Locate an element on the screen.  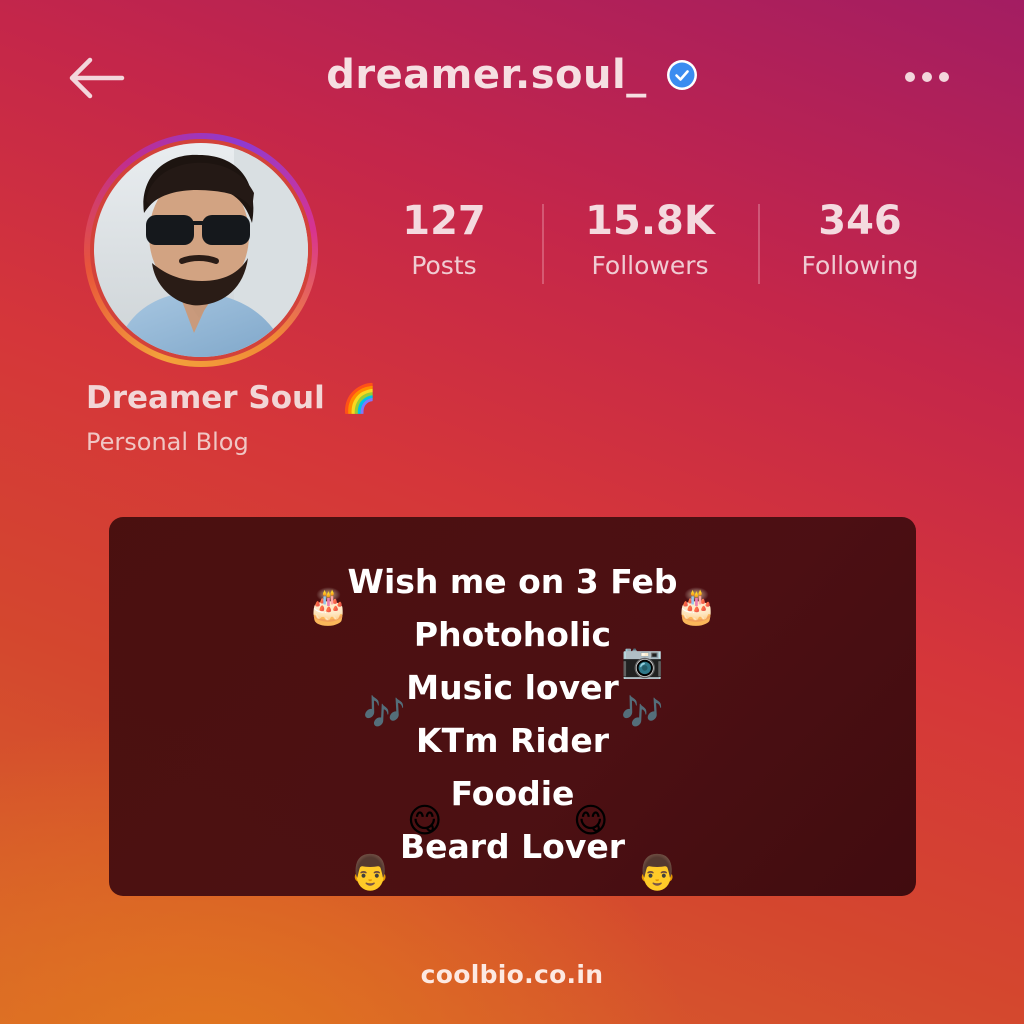
bio-line-rider: KTm Rider is located at coordinates (512, 740).